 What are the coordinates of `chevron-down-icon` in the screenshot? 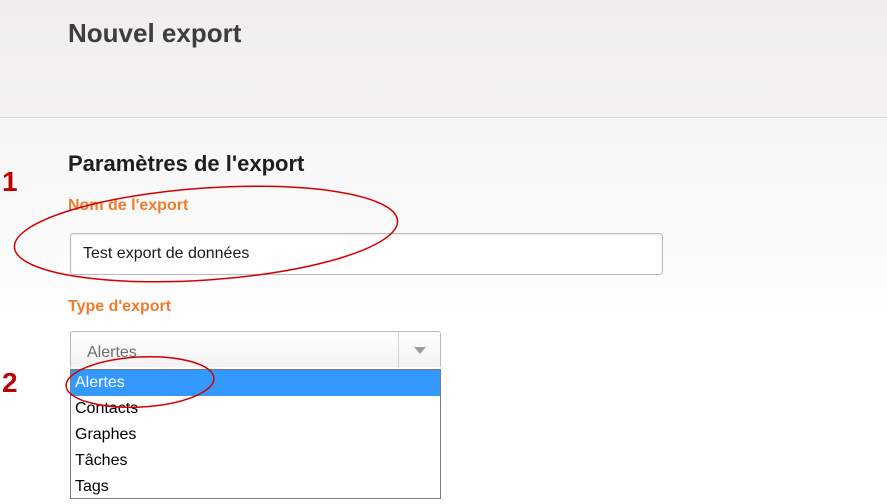 It's located at (420, 350).